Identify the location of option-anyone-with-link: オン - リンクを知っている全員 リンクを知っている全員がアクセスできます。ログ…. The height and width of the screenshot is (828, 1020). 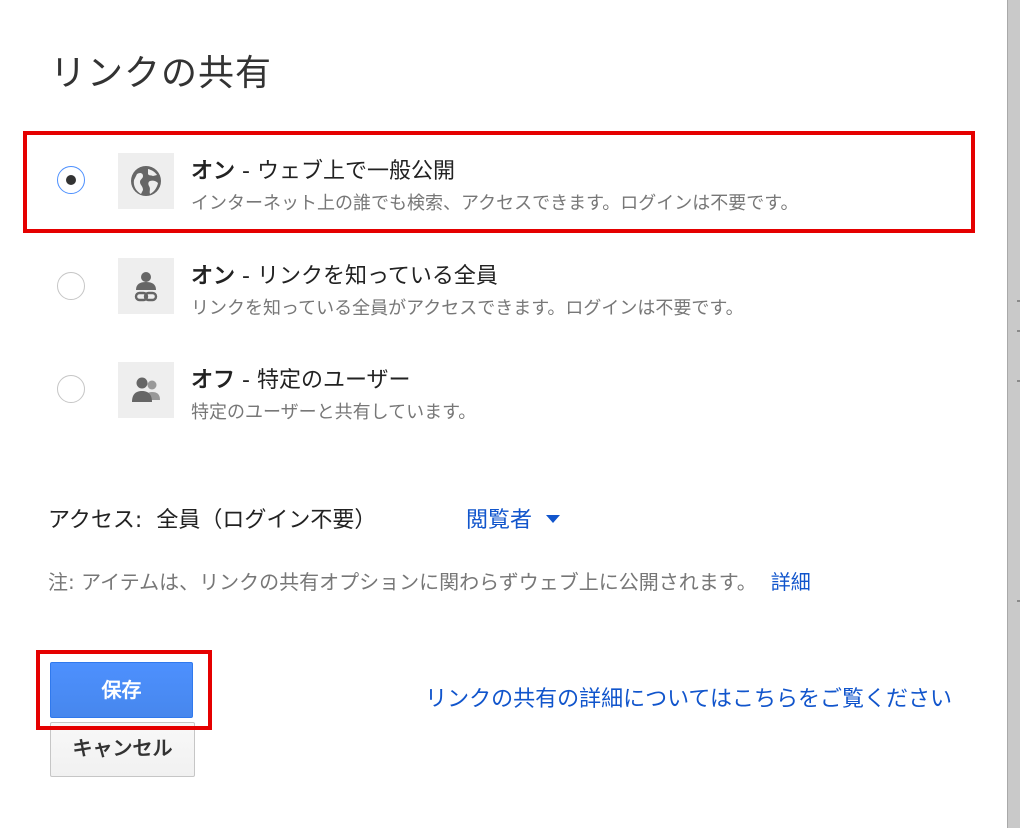
(499, 286).